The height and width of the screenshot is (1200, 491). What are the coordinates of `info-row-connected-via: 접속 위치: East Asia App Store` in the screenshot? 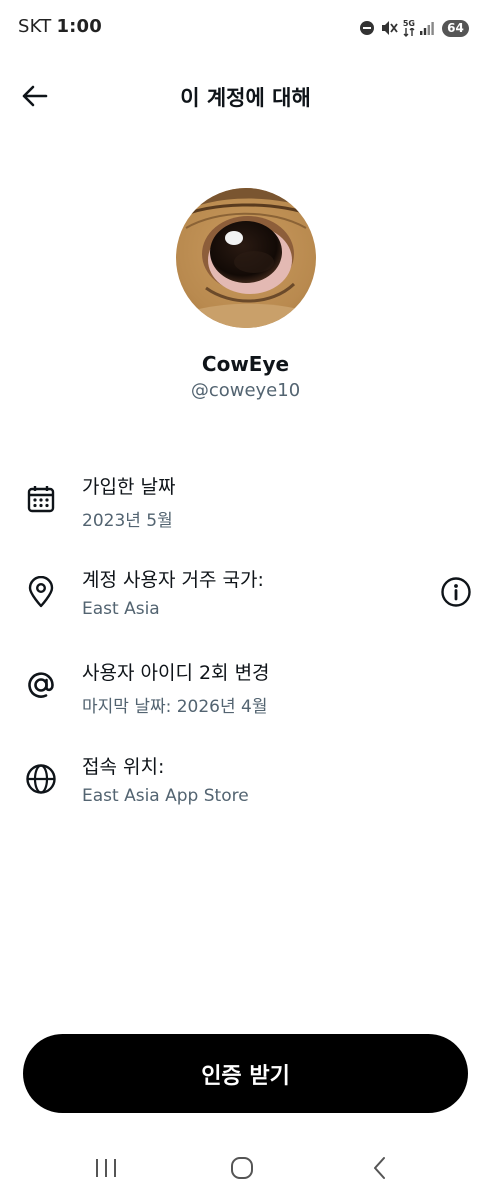 It's located at (245, 790).